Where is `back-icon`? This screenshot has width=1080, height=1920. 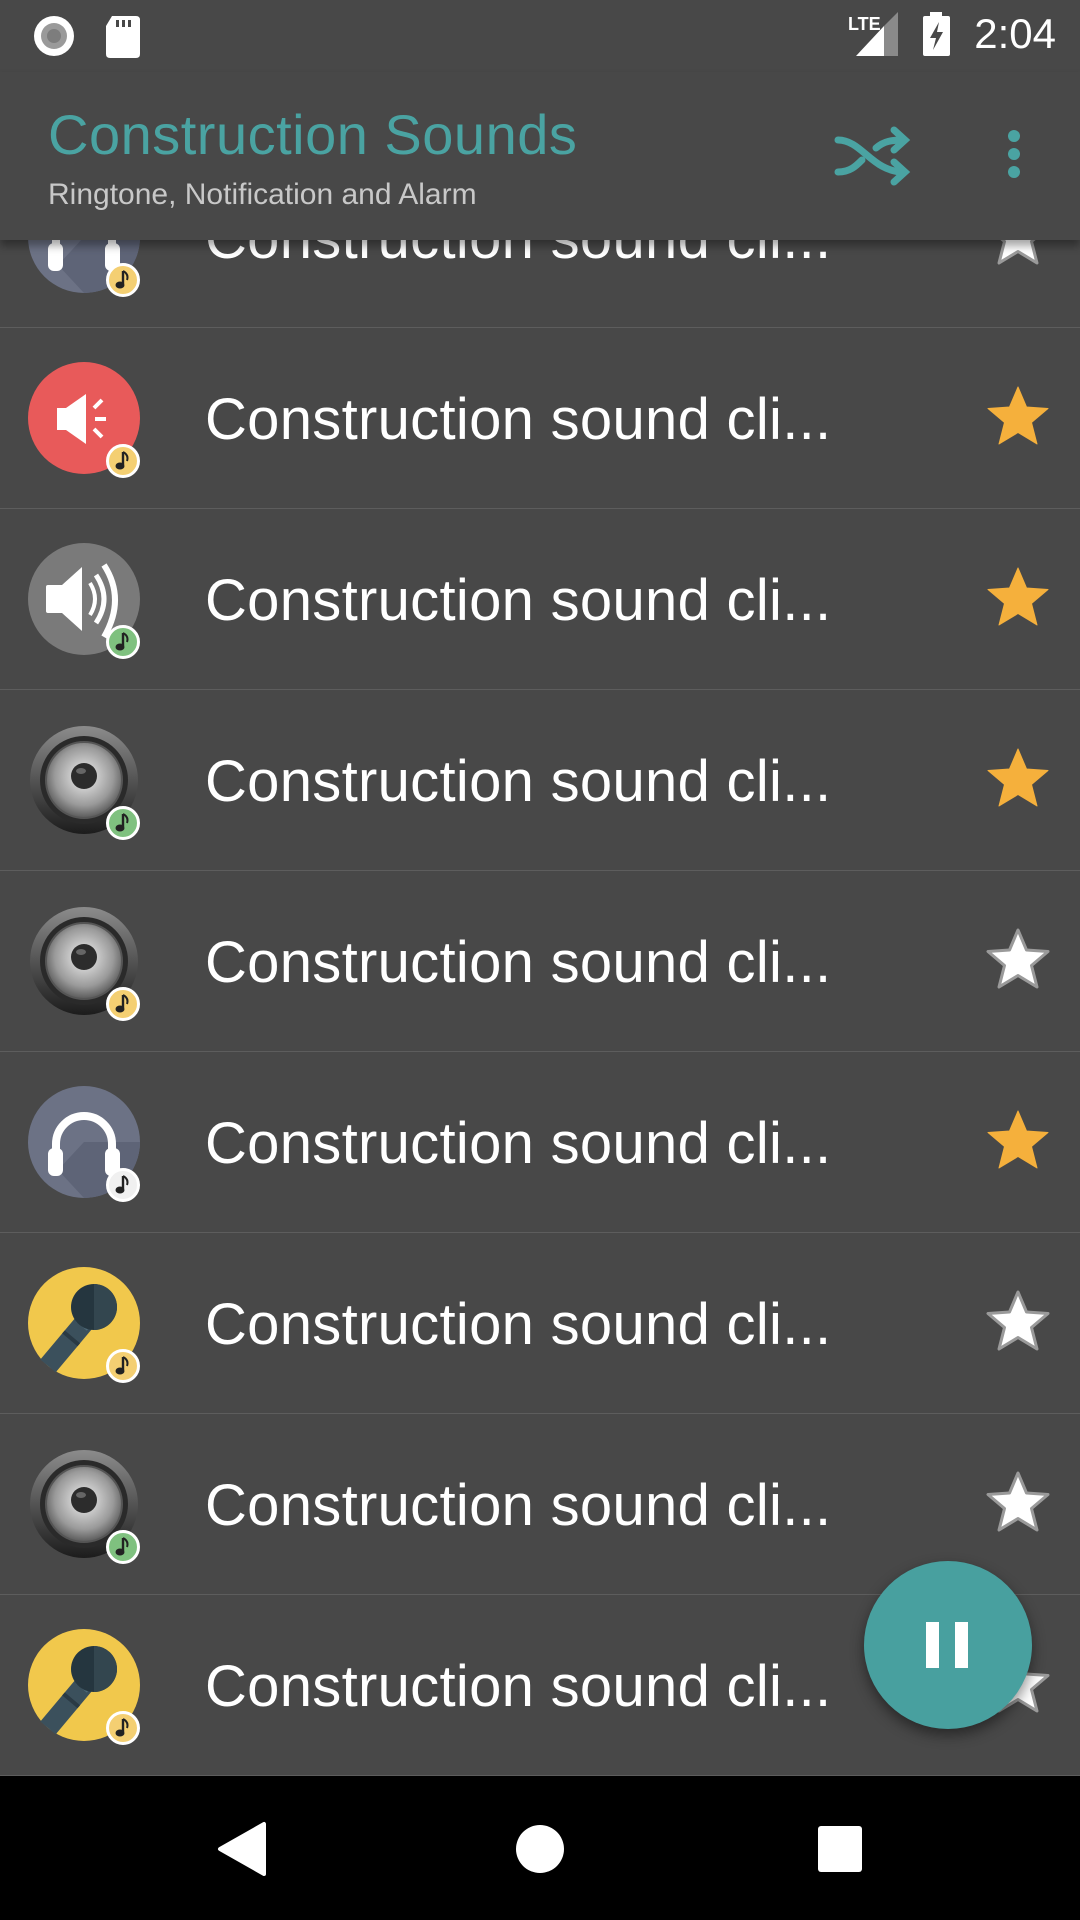 back-icon is located at coordinates (242, 1849).